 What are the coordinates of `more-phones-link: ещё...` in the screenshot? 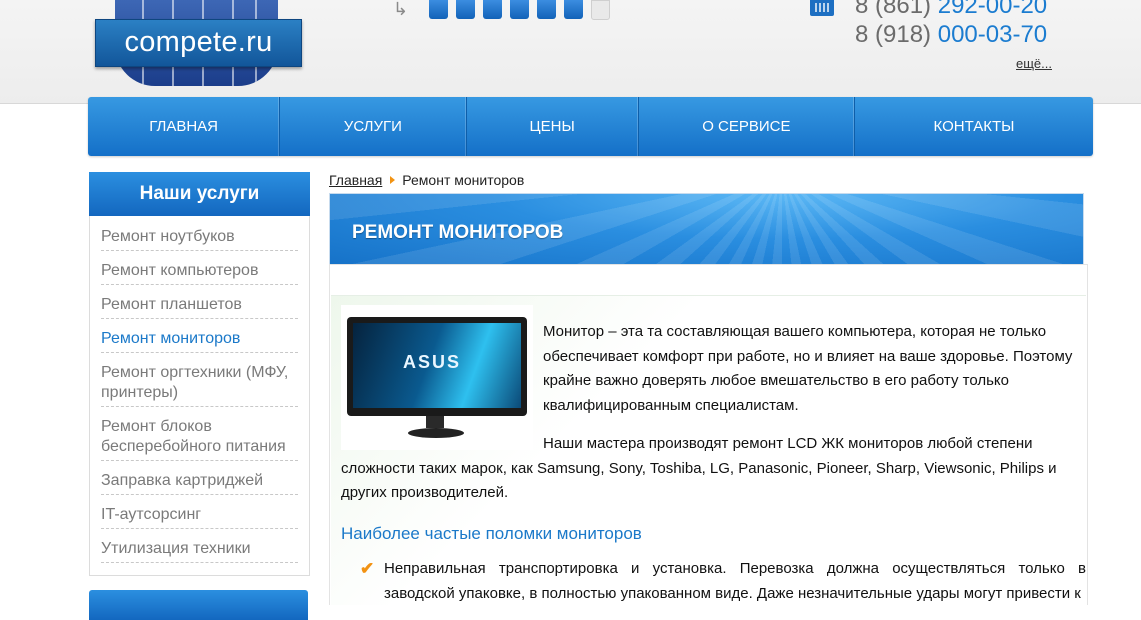 It's located at (1034, 63).